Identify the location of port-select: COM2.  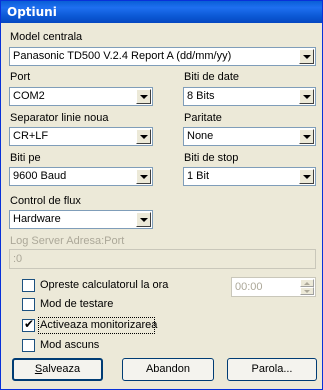
(81, 96).